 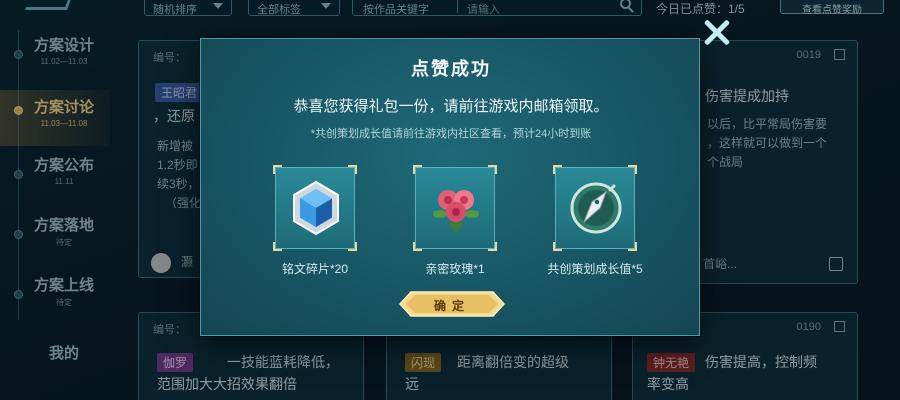 I want to click on fountain-pen-icon, so click(x=596, y=208).